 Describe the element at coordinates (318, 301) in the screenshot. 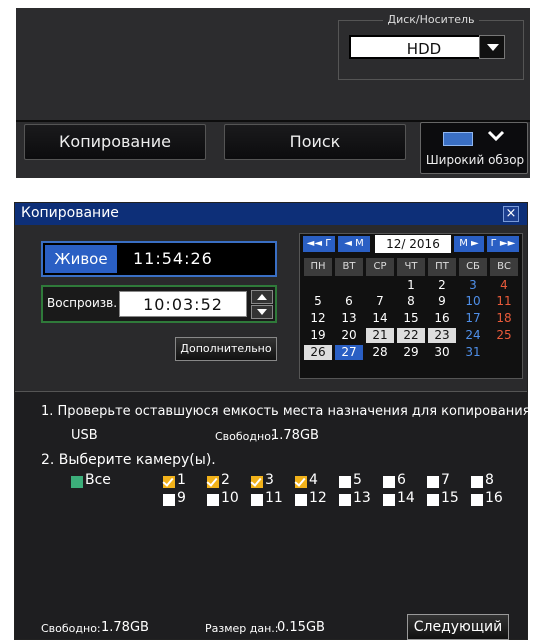

I see `calendar-day: 5` at that location.